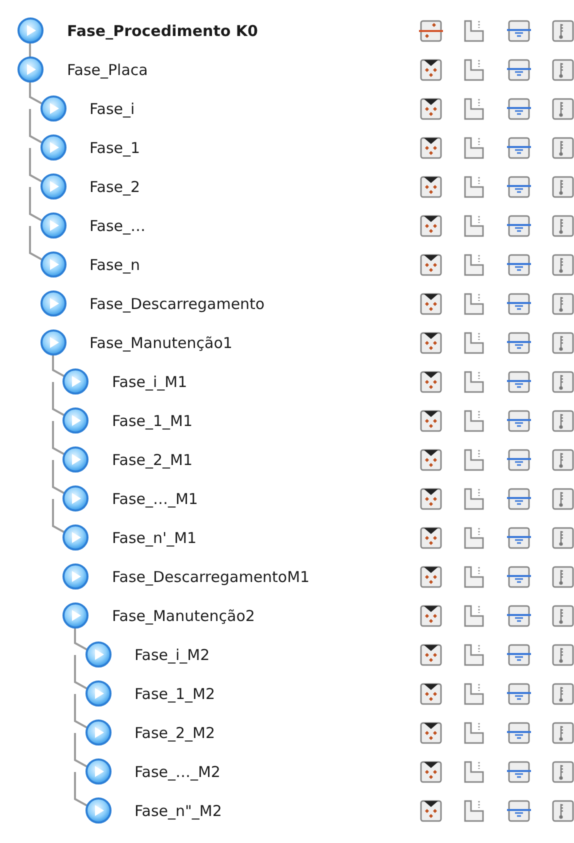 This screenshot has width=574, height=843. Describe the element at coordinates (431, 31) in the screenshot. I see `split-box-icon` at that location.